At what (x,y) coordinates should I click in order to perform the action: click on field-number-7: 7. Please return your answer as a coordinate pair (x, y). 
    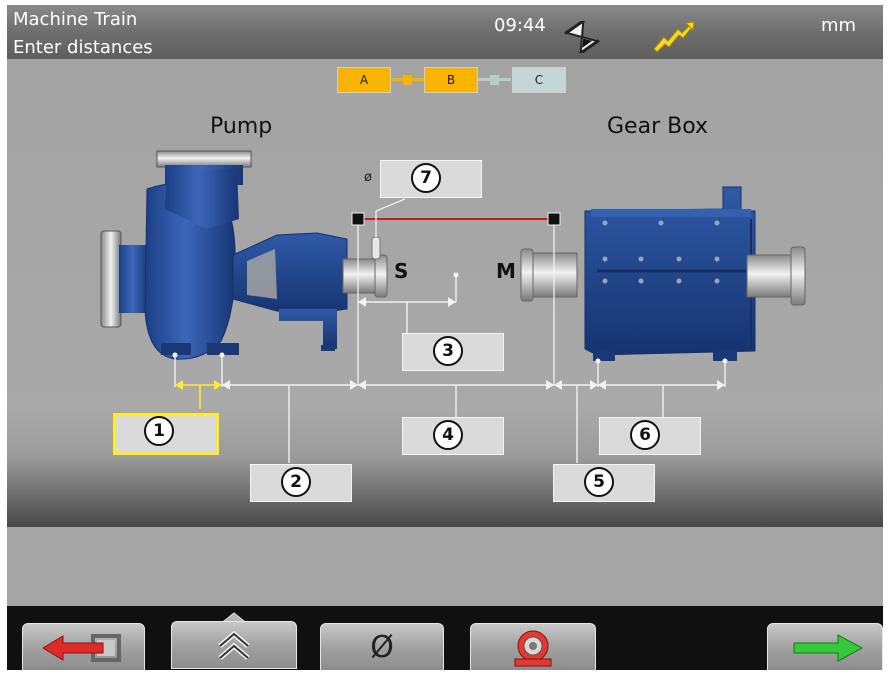
    Looking at the image, I should click on (426, 178).